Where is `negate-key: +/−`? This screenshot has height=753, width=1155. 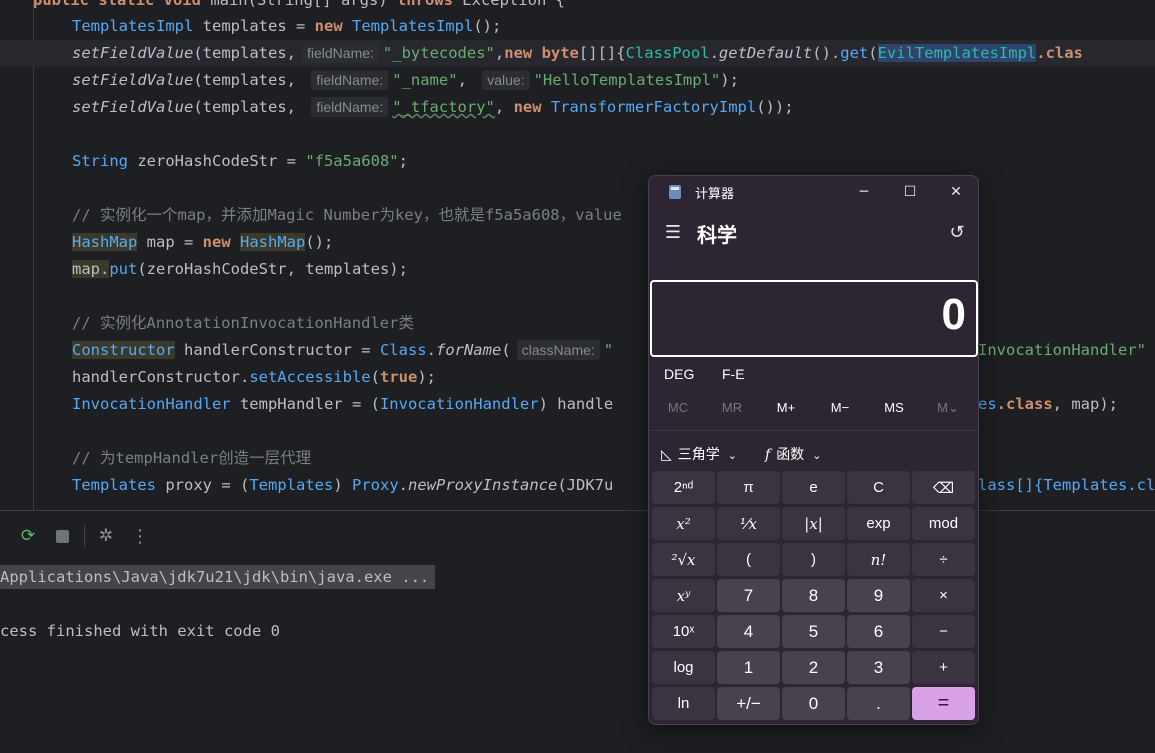 negate-key: +/− is located at coordinates (748, 703).